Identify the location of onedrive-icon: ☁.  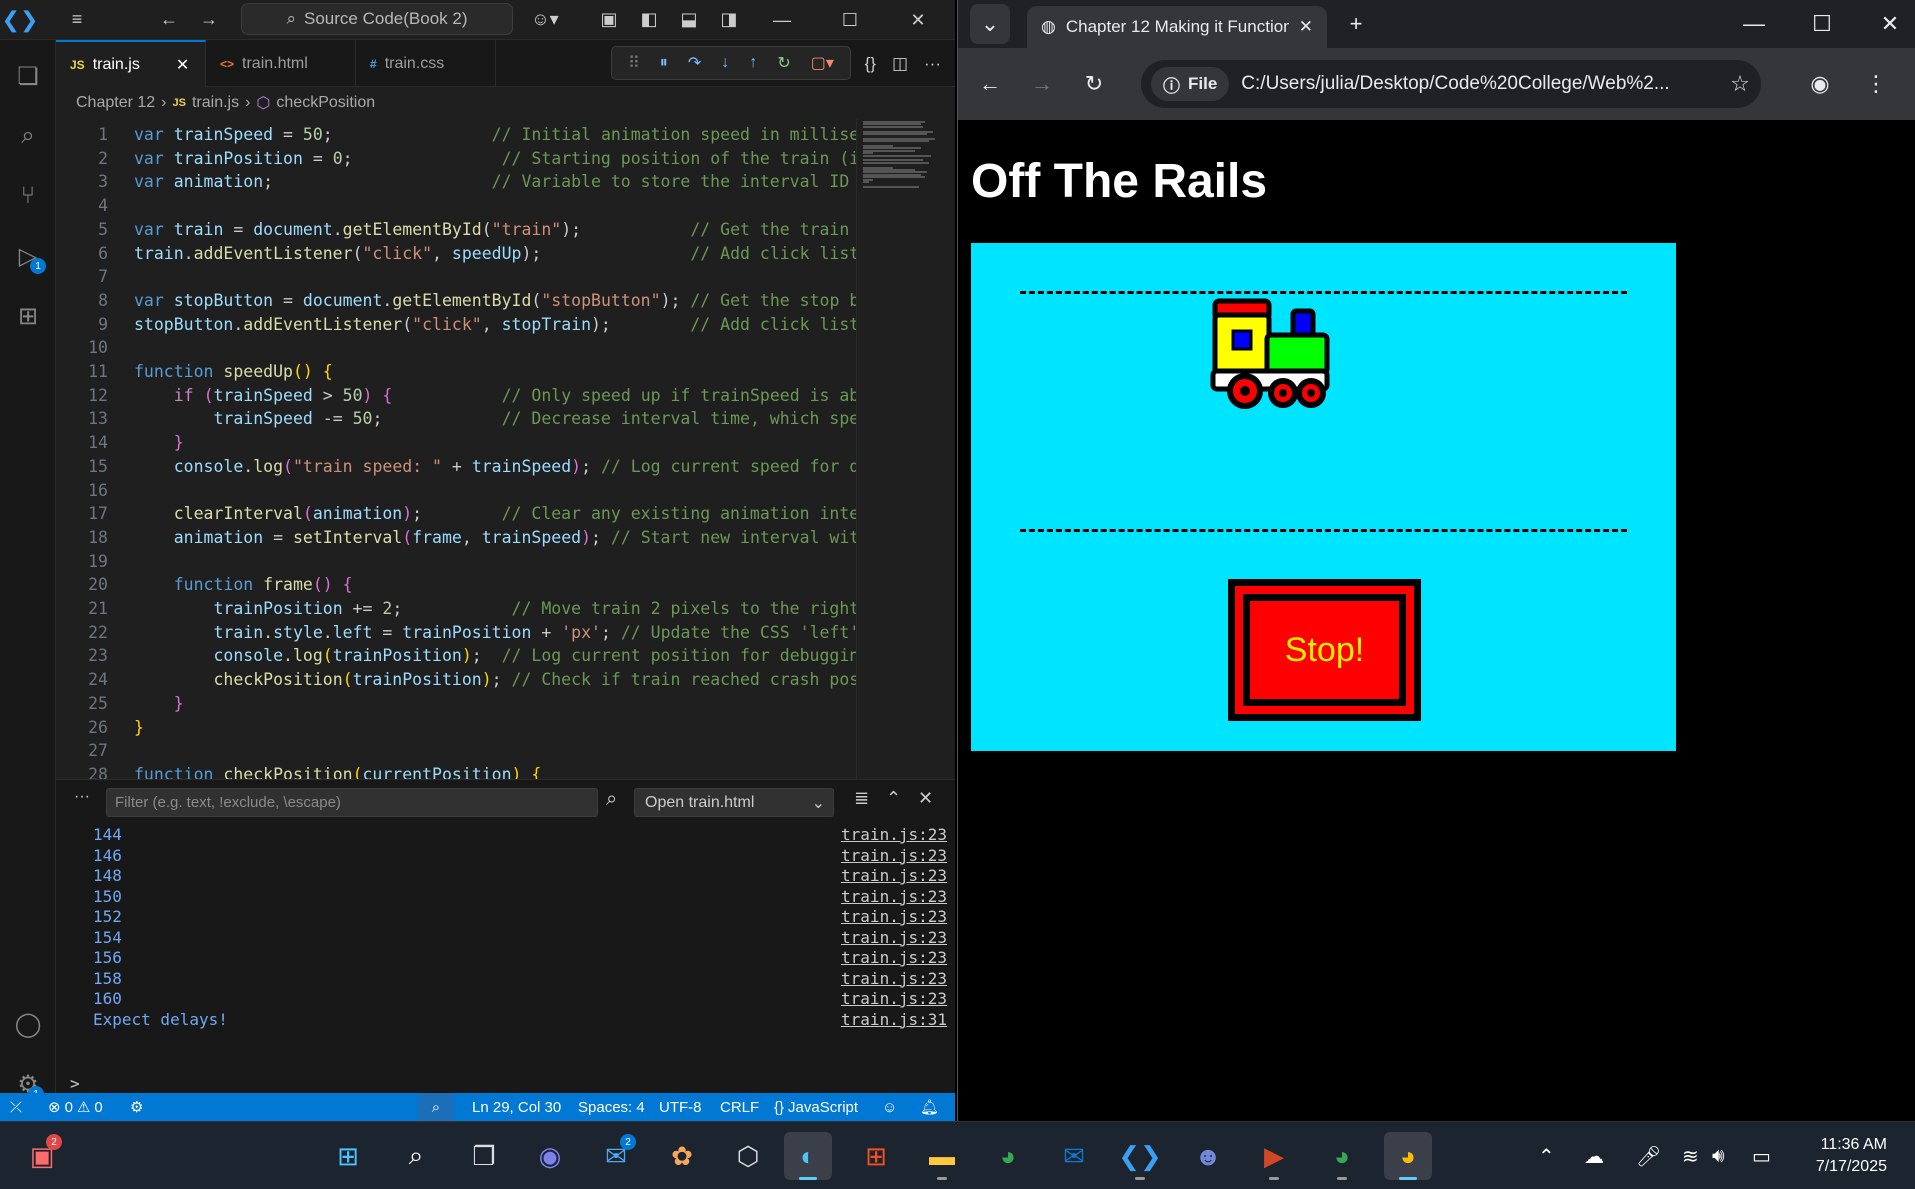
(1594, 1155).